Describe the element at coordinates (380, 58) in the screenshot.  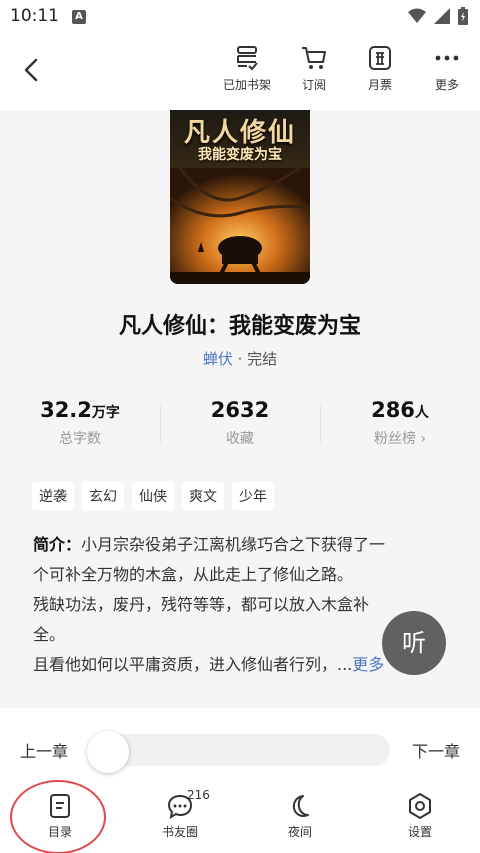
I see `ticket-icon` at that location.